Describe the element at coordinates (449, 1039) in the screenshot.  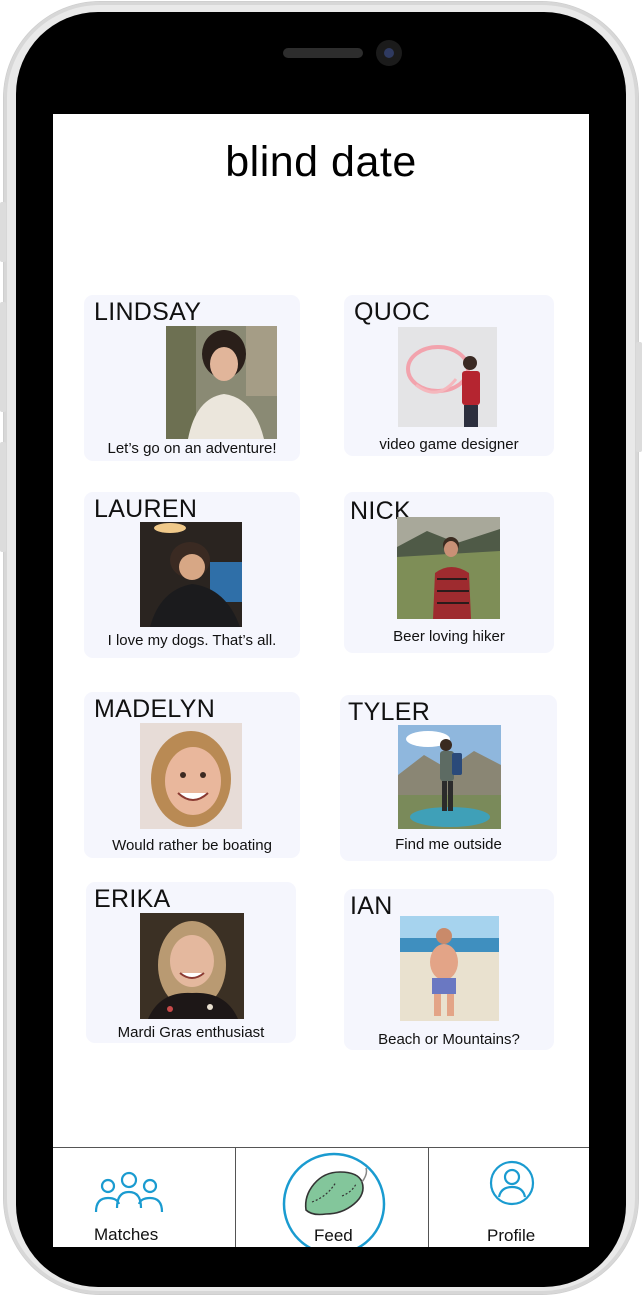
I see `profile-tagline: Beach or Mountains?` at that location.